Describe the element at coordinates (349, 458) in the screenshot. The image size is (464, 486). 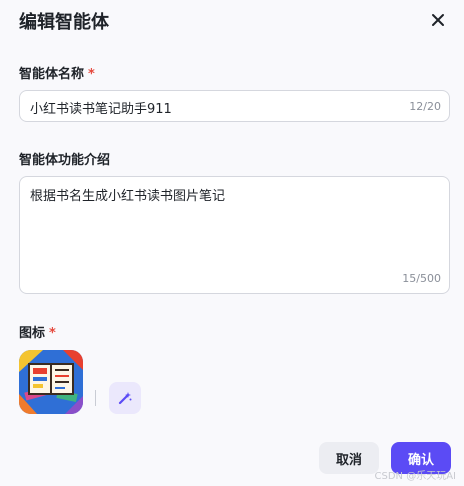
I see `cancel-button: 取消` at that location.